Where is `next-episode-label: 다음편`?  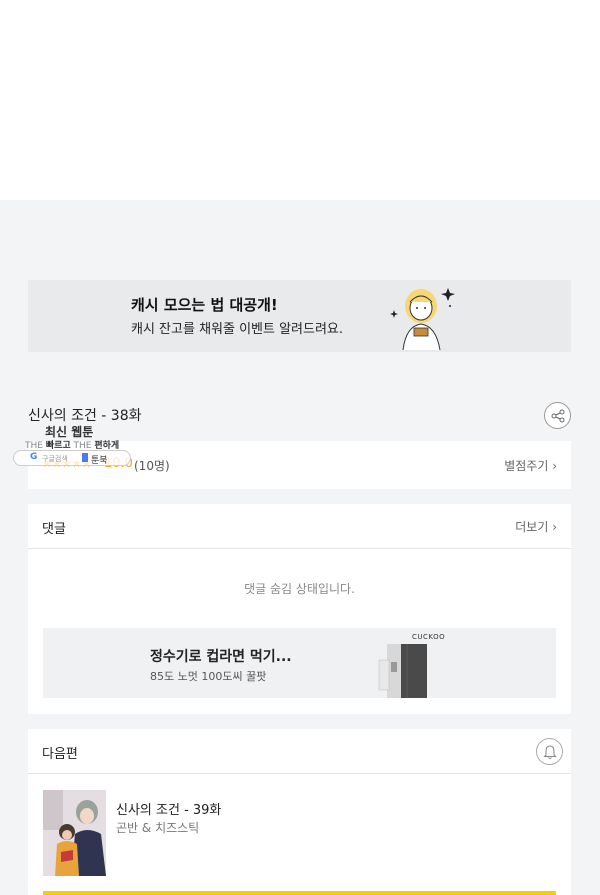
next-episode-label: 다음편 is located at coordinates (60, 754).